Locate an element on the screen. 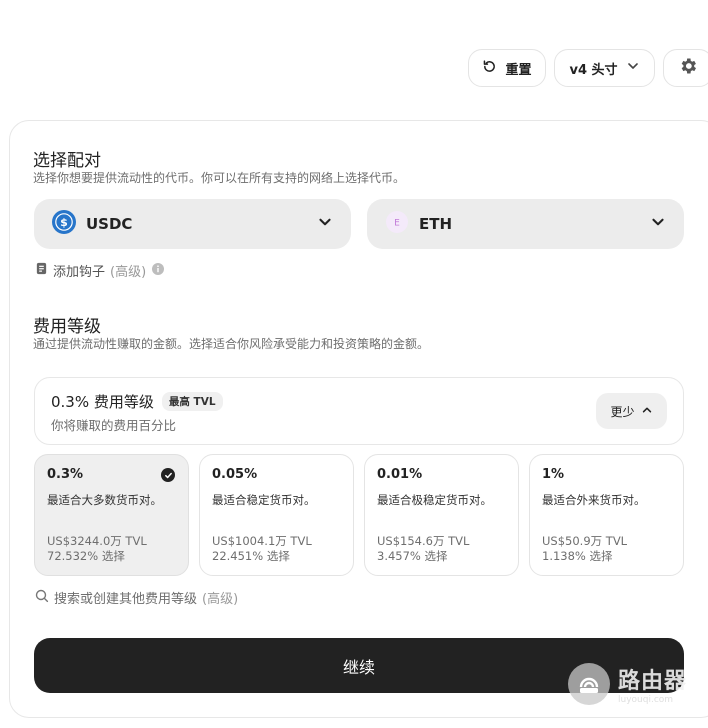  token-a-symbol: USDC is located at coordinates (109, 224).